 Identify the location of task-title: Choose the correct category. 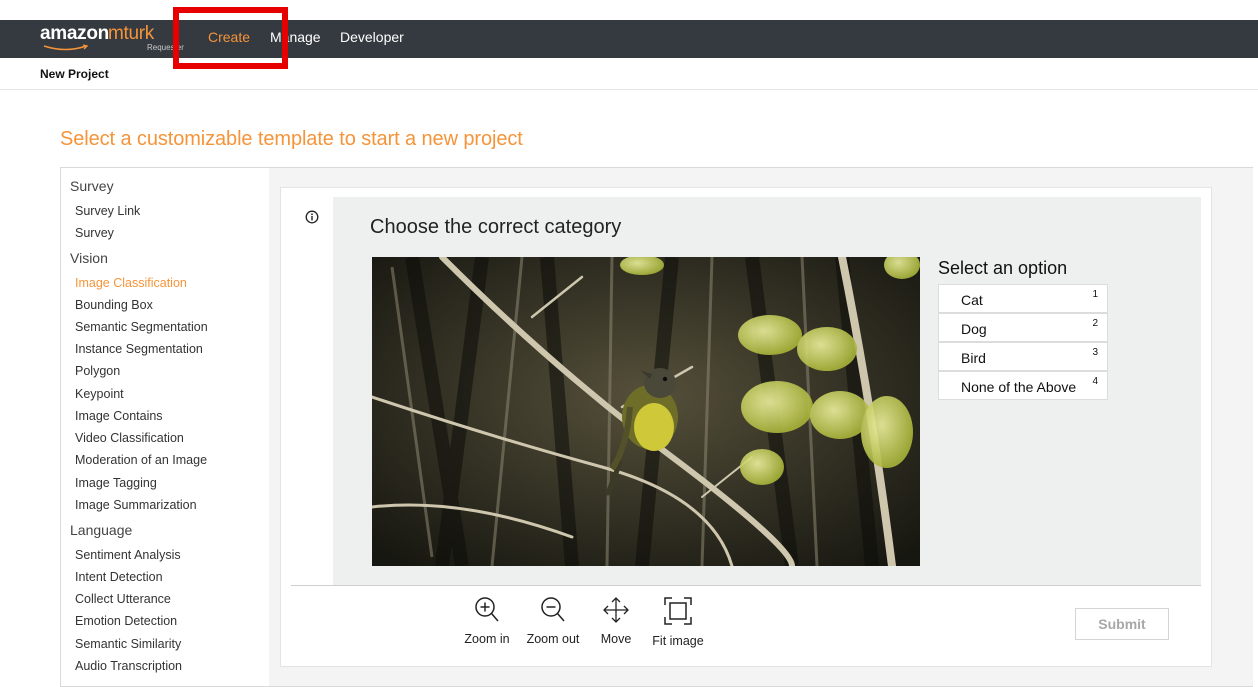
(496, 227).